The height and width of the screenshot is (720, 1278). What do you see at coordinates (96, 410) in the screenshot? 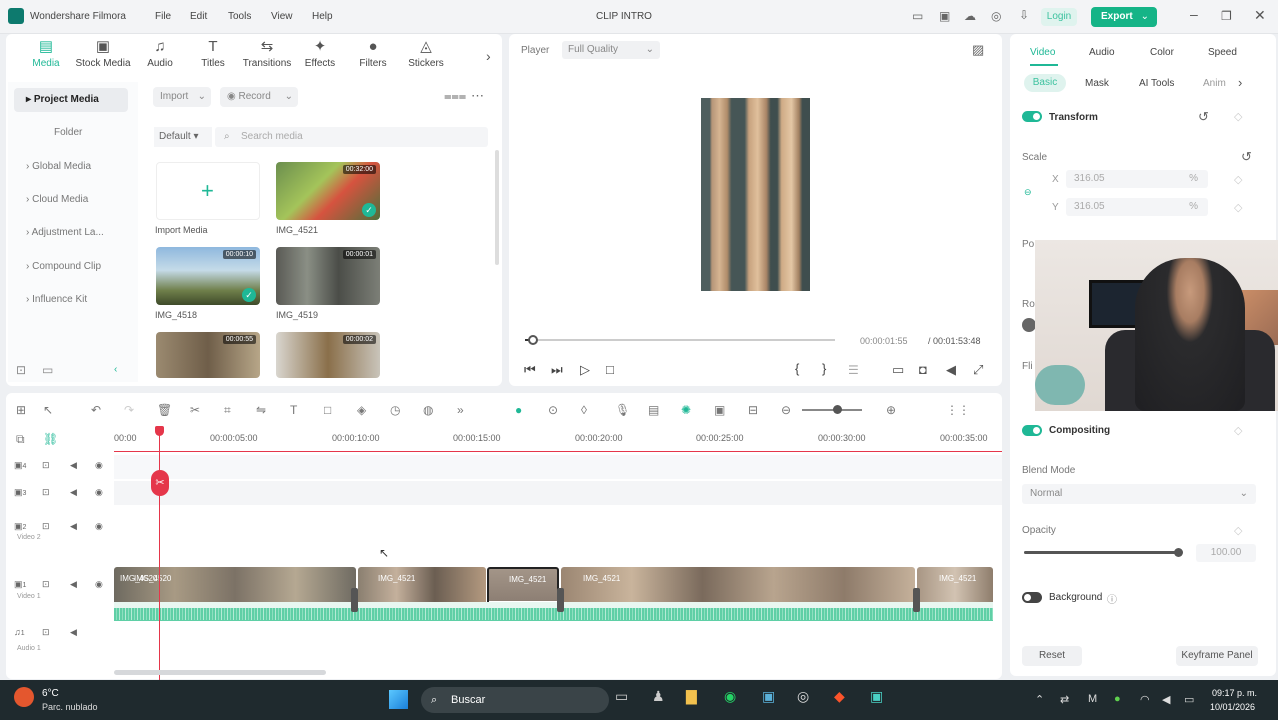
I see `undo-icon: ↶` at bounding box center [96, 410].